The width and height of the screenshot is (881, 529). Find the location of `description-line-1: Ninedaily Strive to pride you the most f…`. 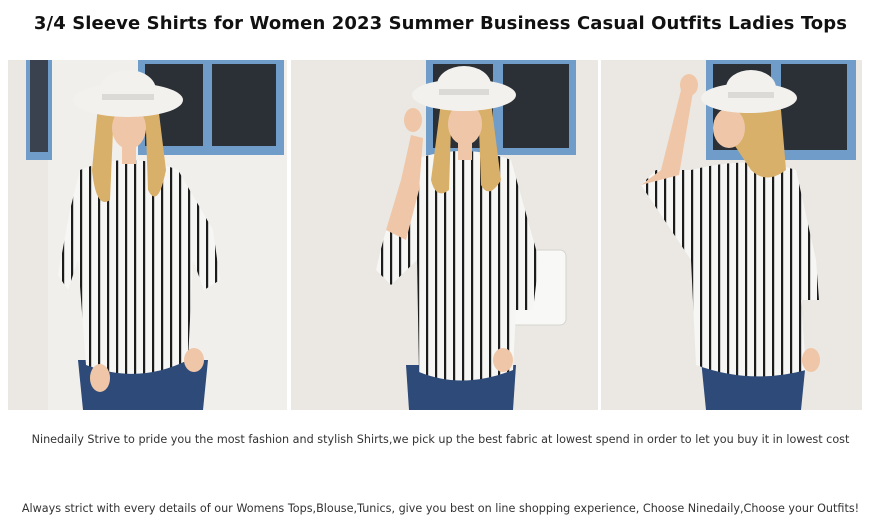

description-line-1: Ninedaily Strive to pride you the most f… is located at coordinates (440, 439).